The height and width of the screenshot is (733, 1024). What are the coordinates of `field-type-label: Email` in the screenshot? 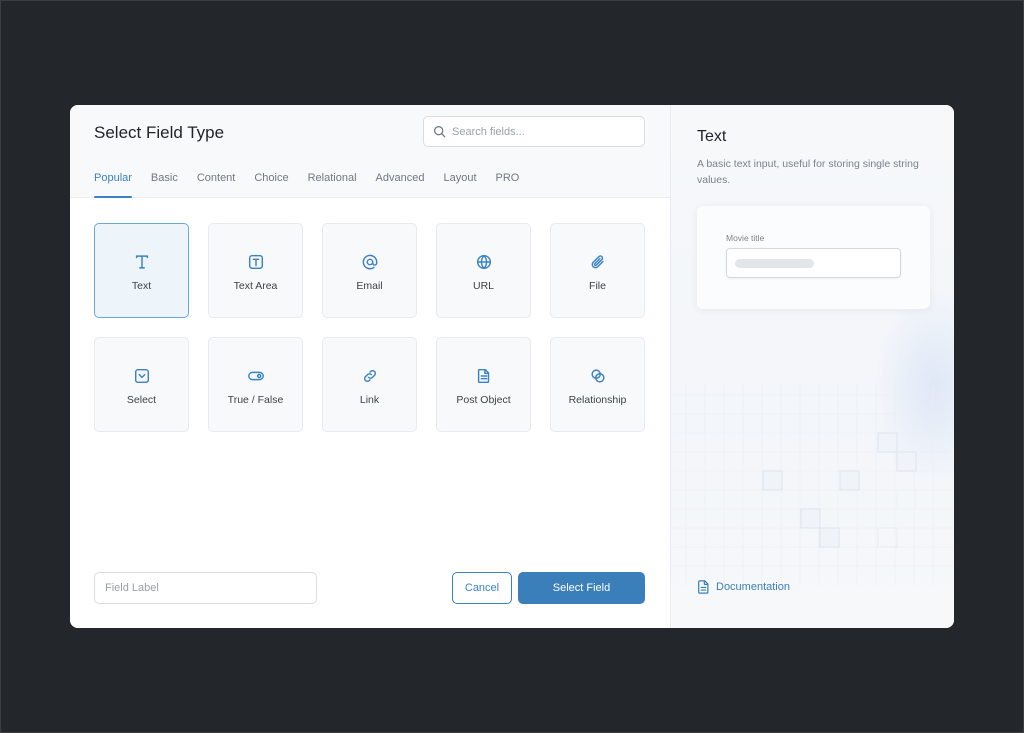 It's located at (369, 286).